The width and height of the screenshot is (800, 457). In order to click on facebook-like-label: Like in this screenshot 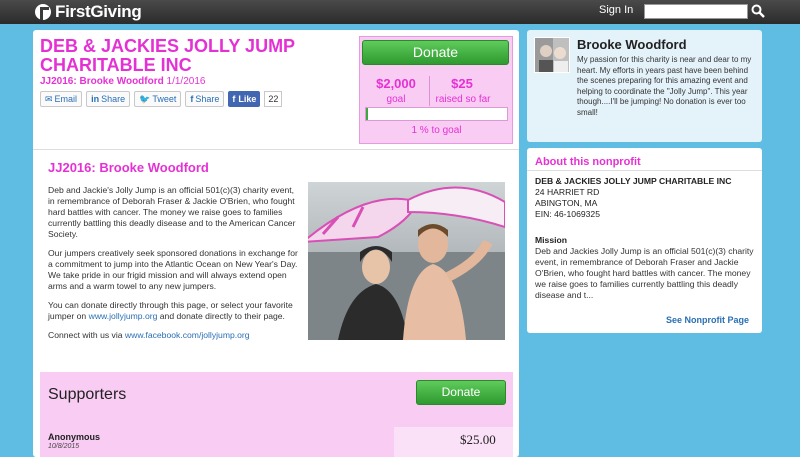, I will do `click(247, 99)`.